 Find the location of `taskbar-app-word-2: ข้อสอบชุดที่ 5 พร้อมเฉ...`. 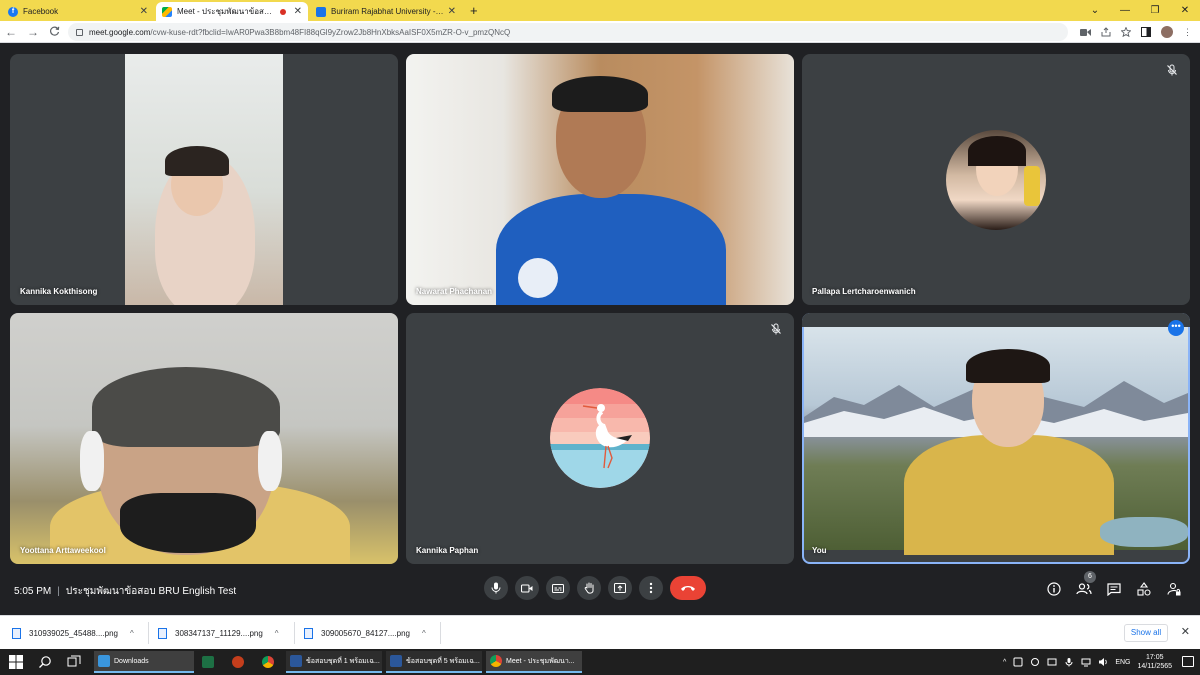

taskbar-app-word-2: ข้อสอบชุดที่ 5 พร้อมเฉ... is located at coordinates (434, 662).